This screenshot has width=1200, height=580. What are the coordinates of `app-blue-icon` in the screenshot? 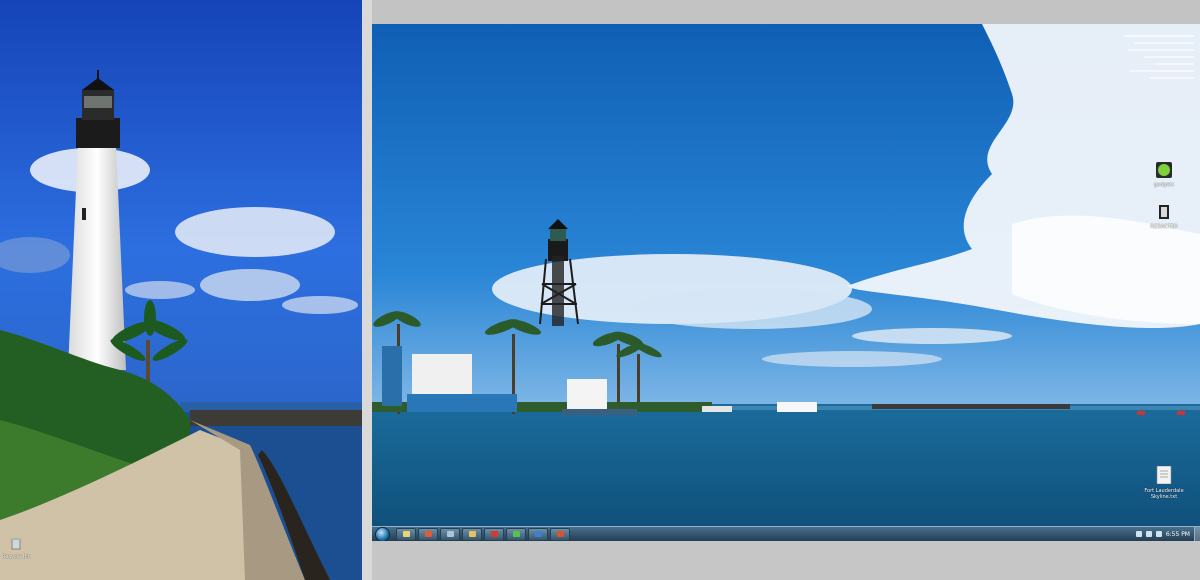 It's located at (538, 534).